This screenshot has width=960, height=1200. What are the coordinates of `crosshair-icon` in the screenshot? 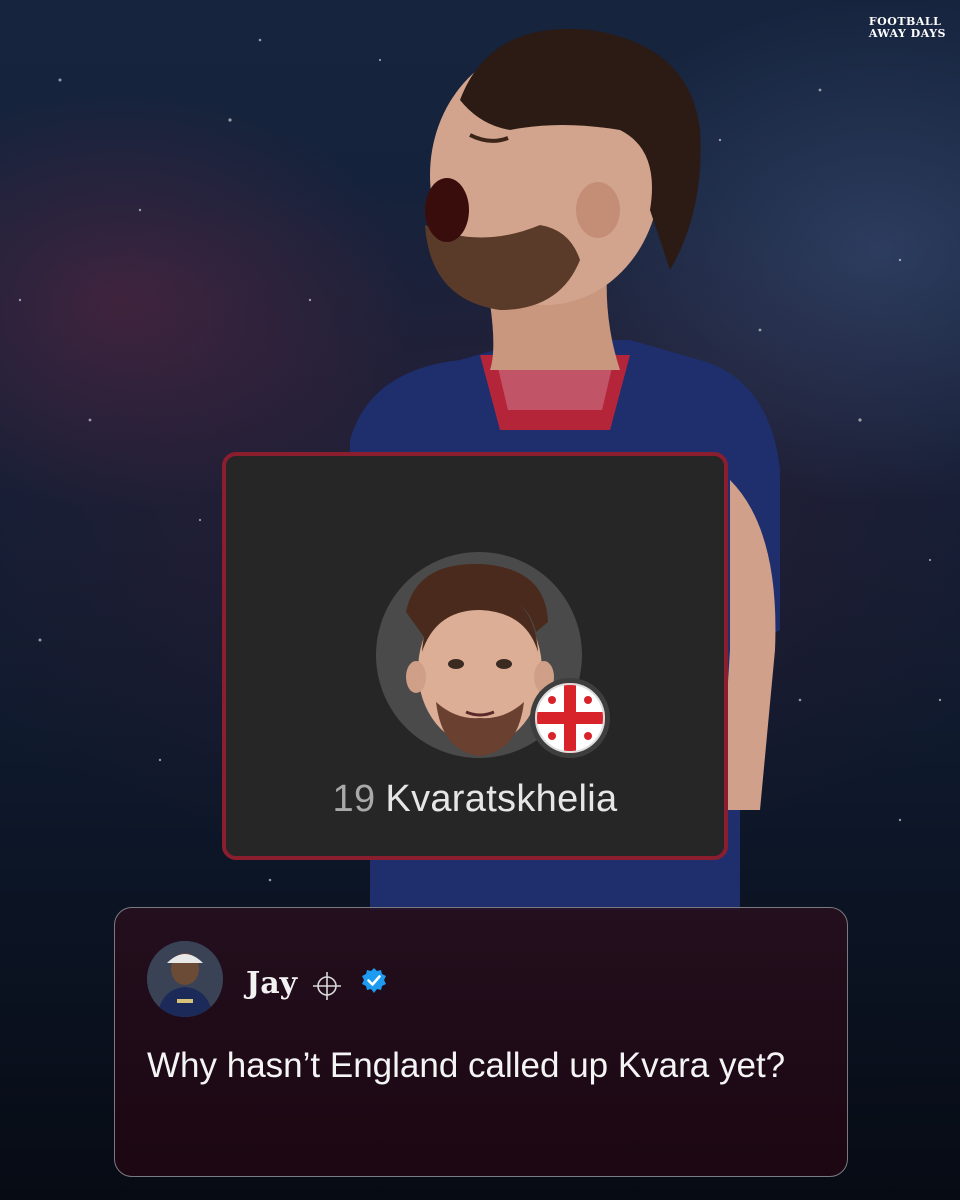 It's located at (327, 986).